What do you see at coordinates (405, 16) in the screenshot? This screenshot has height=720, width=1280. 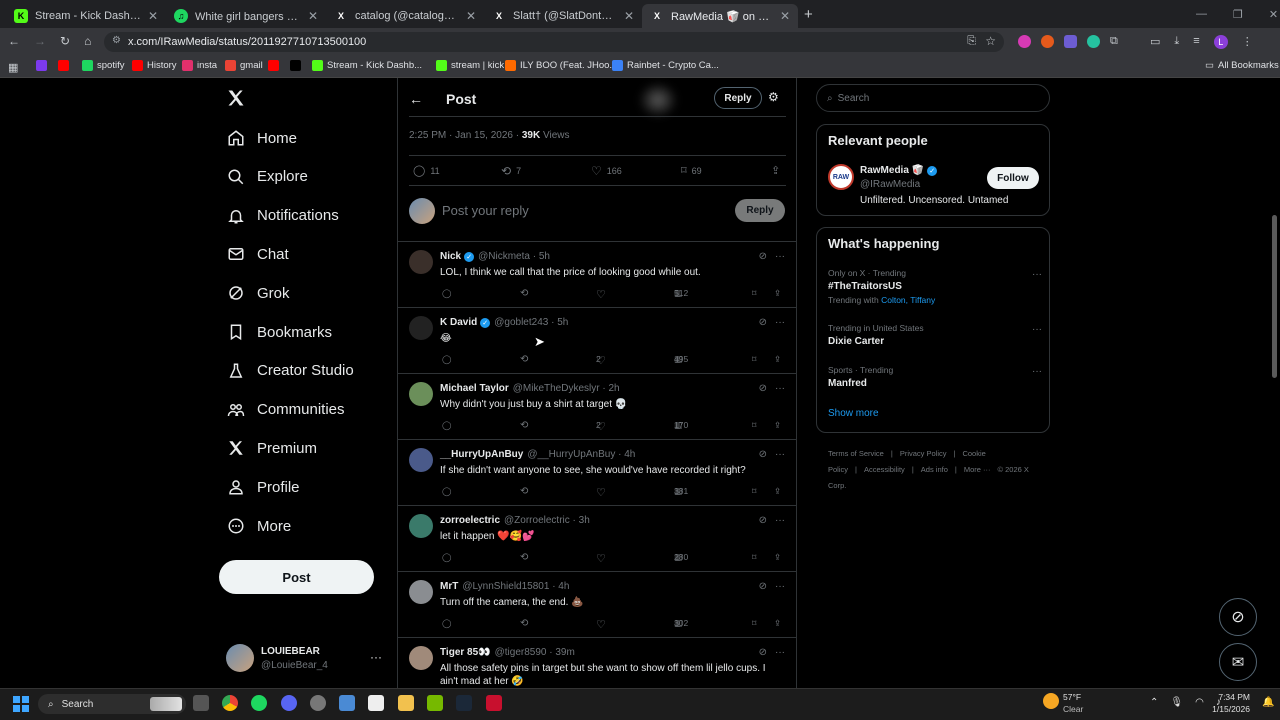 I see `tab-catalog: X catalog (@catalogging) / X ✕` at bounding box center [405, 16].